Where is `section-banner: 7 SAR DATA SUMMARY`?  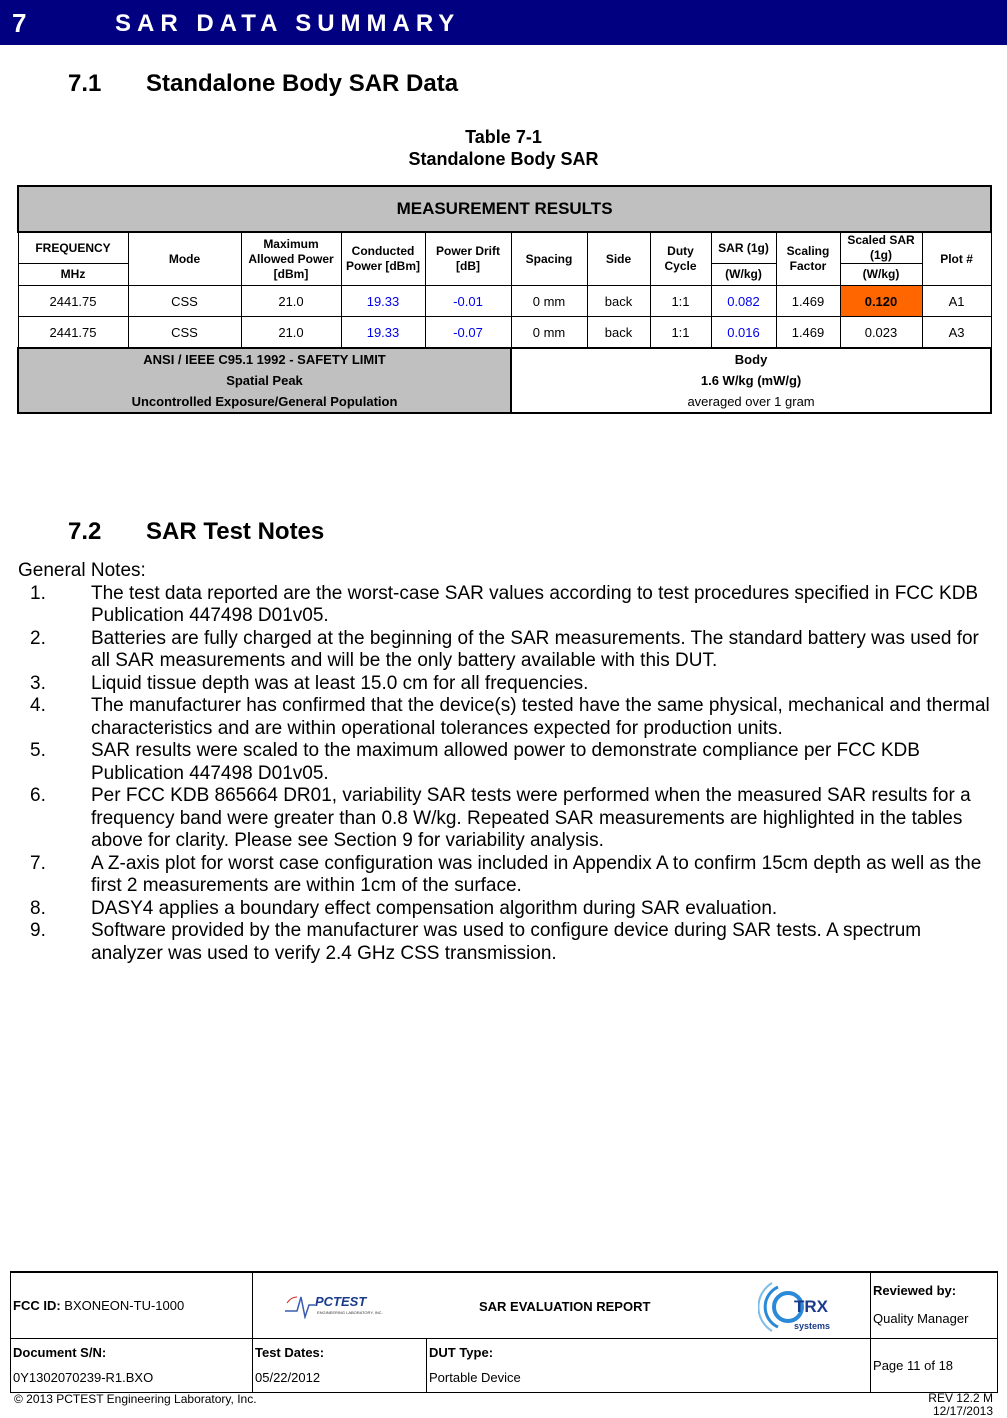 section-banner: 7 SAR DATA SUMMARY is located at coordinates (503, 22).